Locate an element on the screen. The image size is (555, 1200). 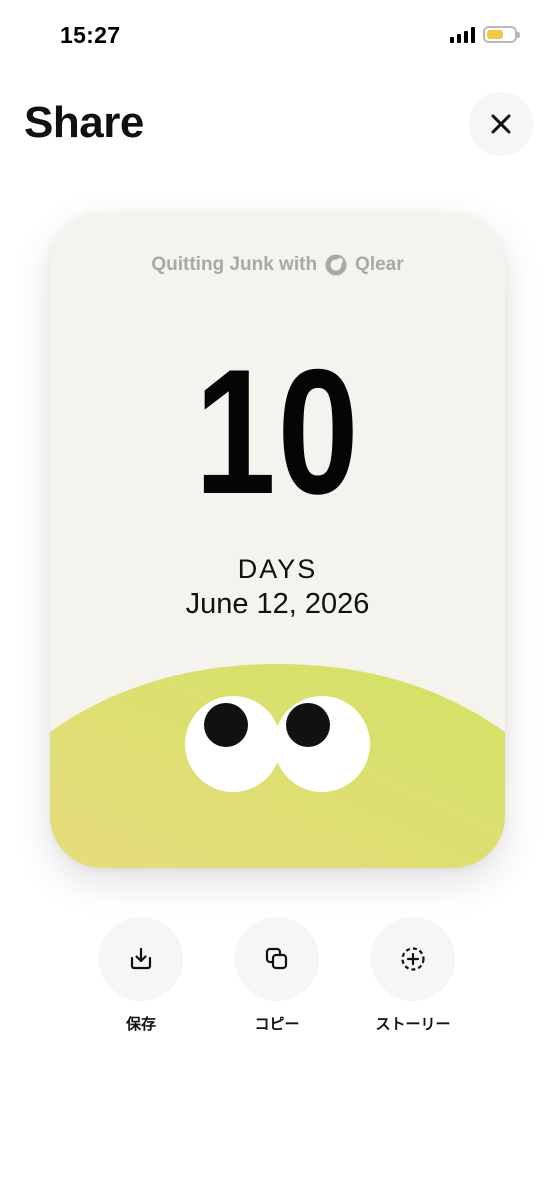
battery-icon is located at coordinates (501, 34).